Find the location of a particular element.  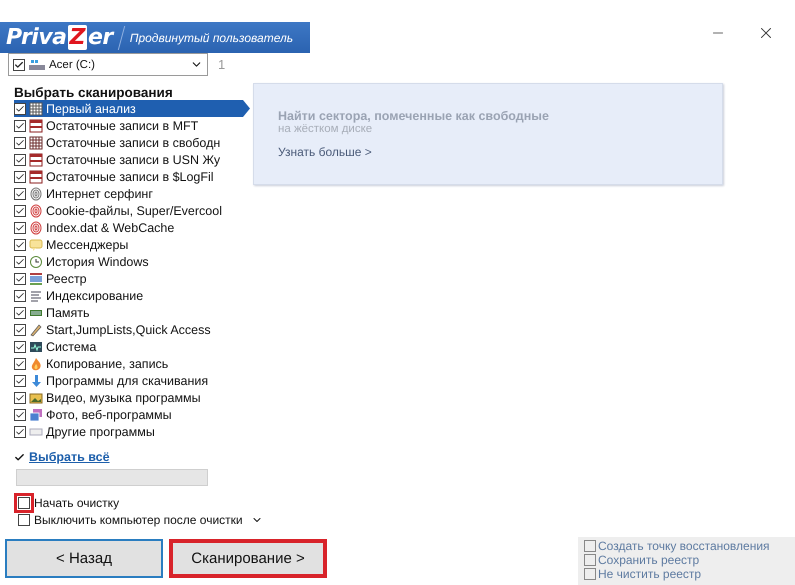

video-icon is located at coordinates (36, 397).